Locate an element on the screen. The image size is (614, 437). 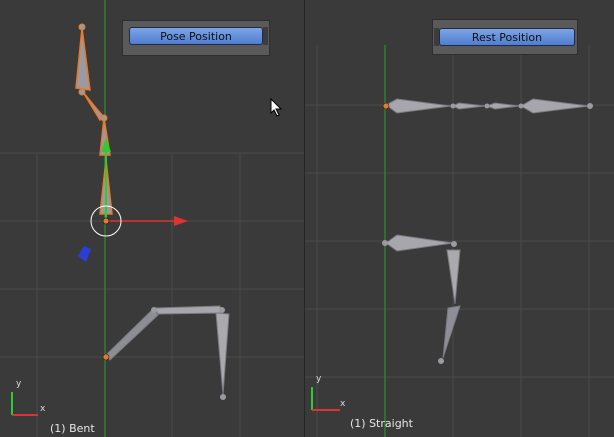
pose-button-end is located at coordinates (265, 36).